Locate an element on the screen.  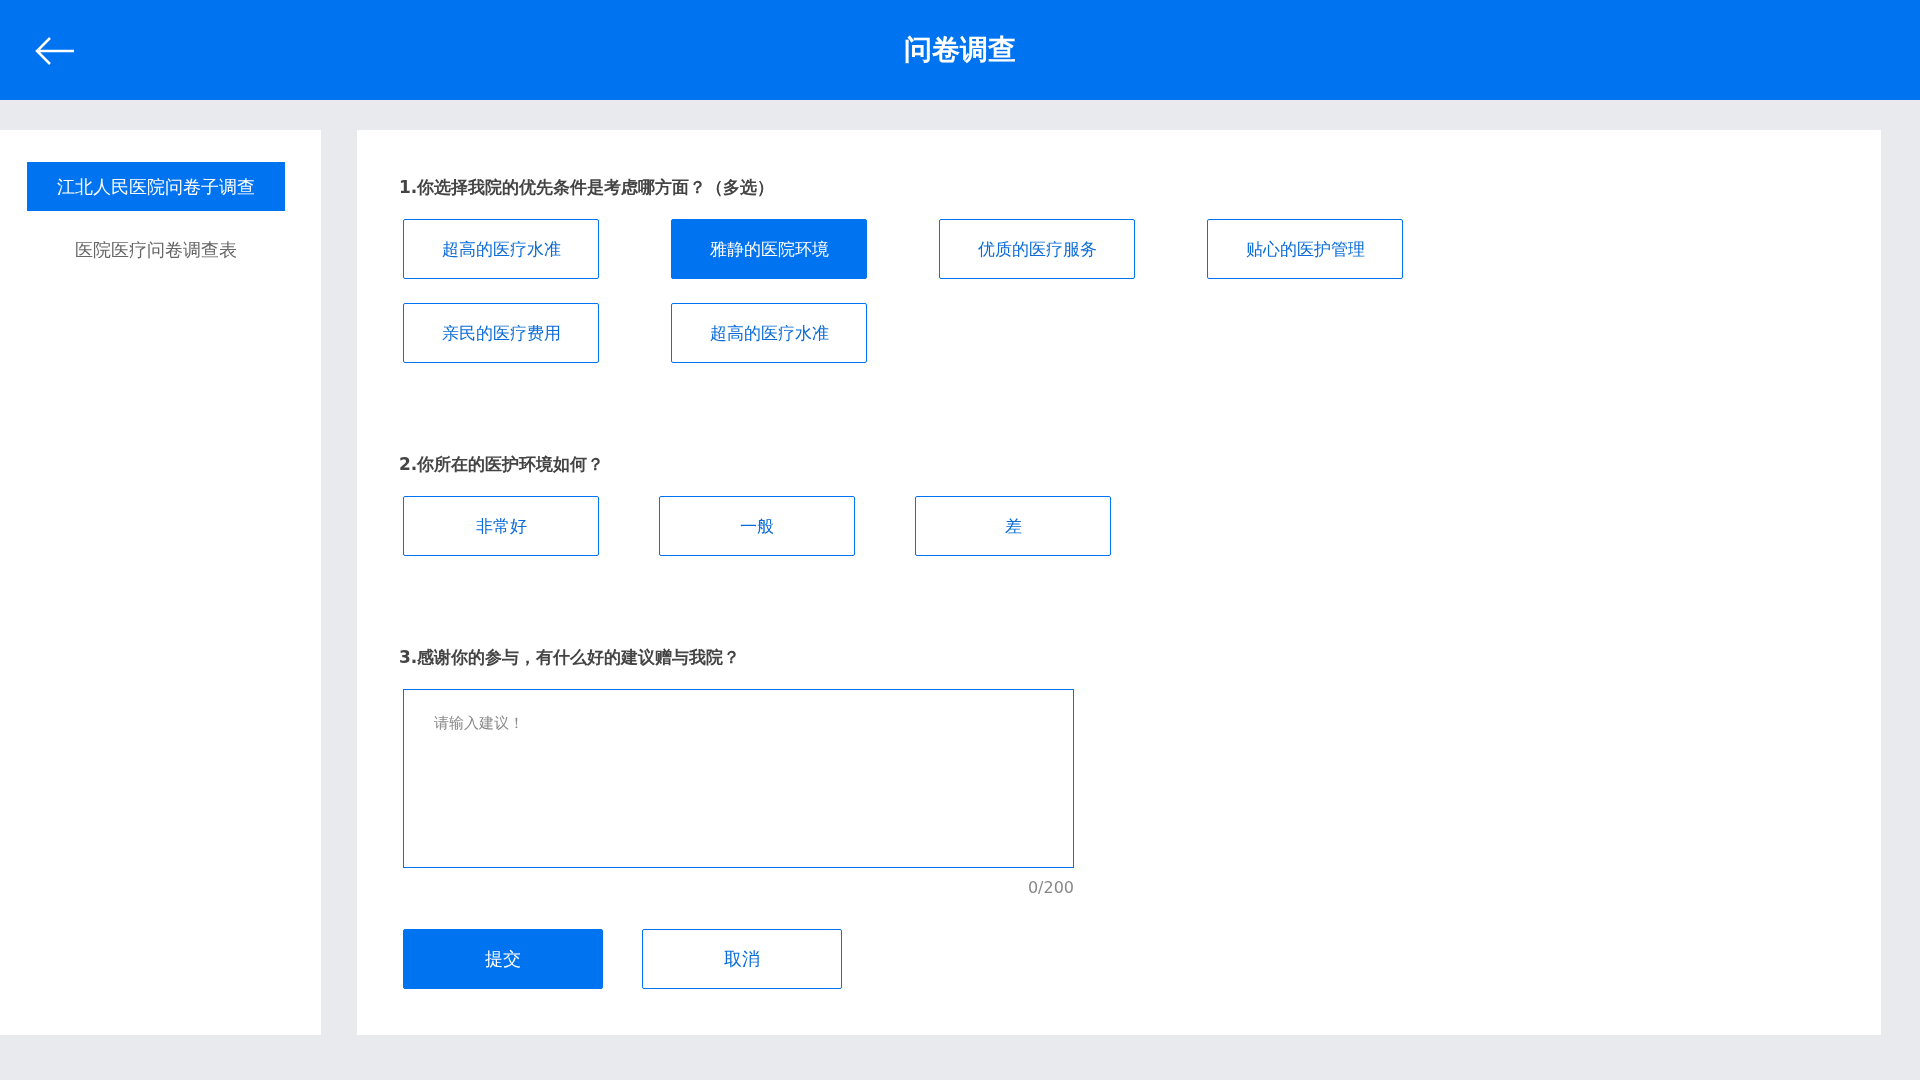
option-button: 贴心的医护管理 is located at coordinates (1305, 249).